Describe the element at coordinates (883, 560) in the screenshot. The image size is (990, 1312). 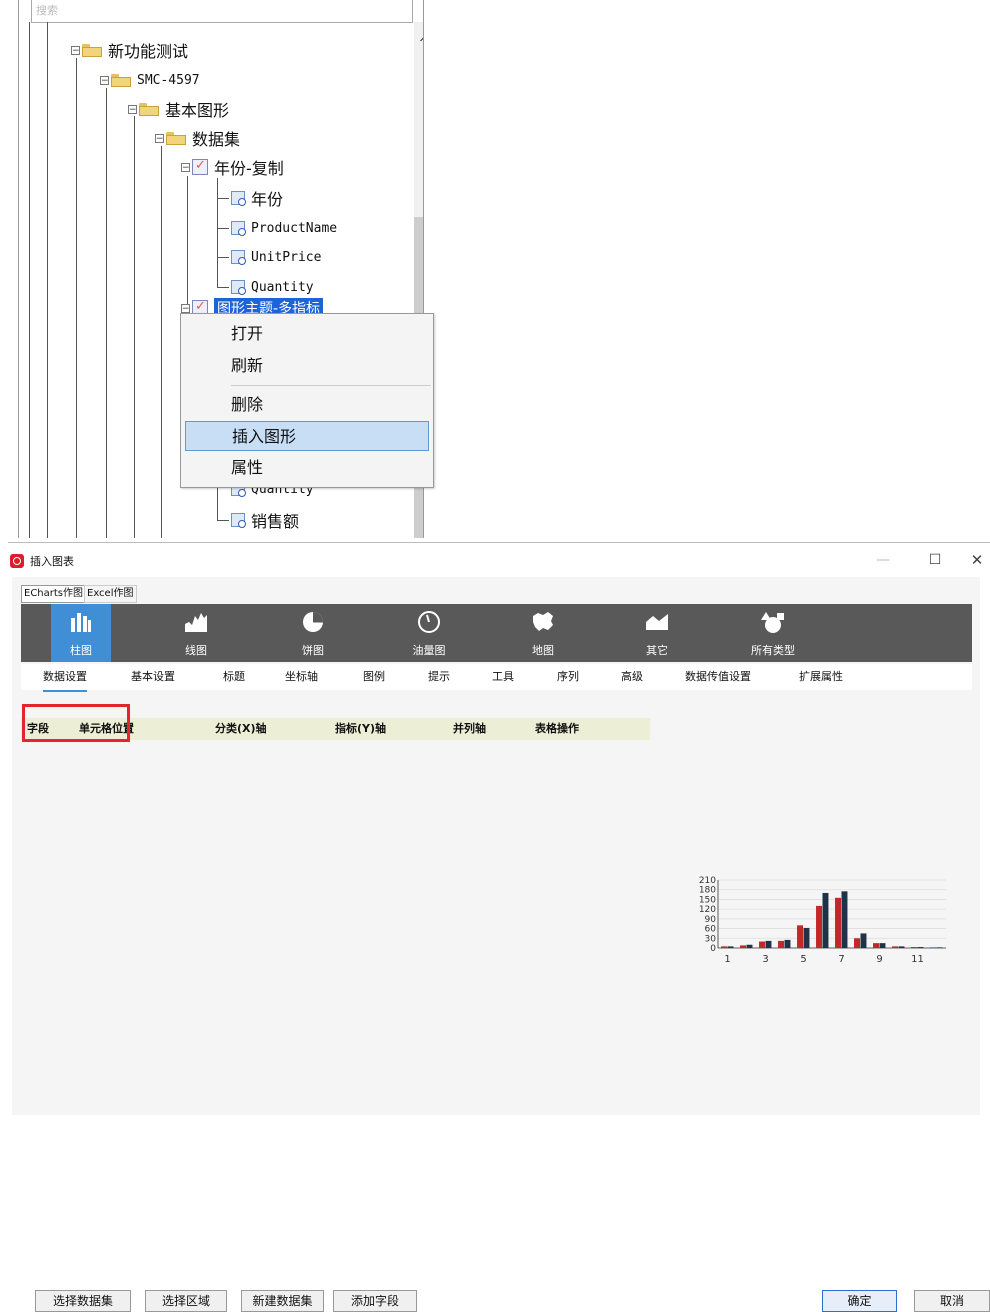
I see `minimize-button: —` at that location.